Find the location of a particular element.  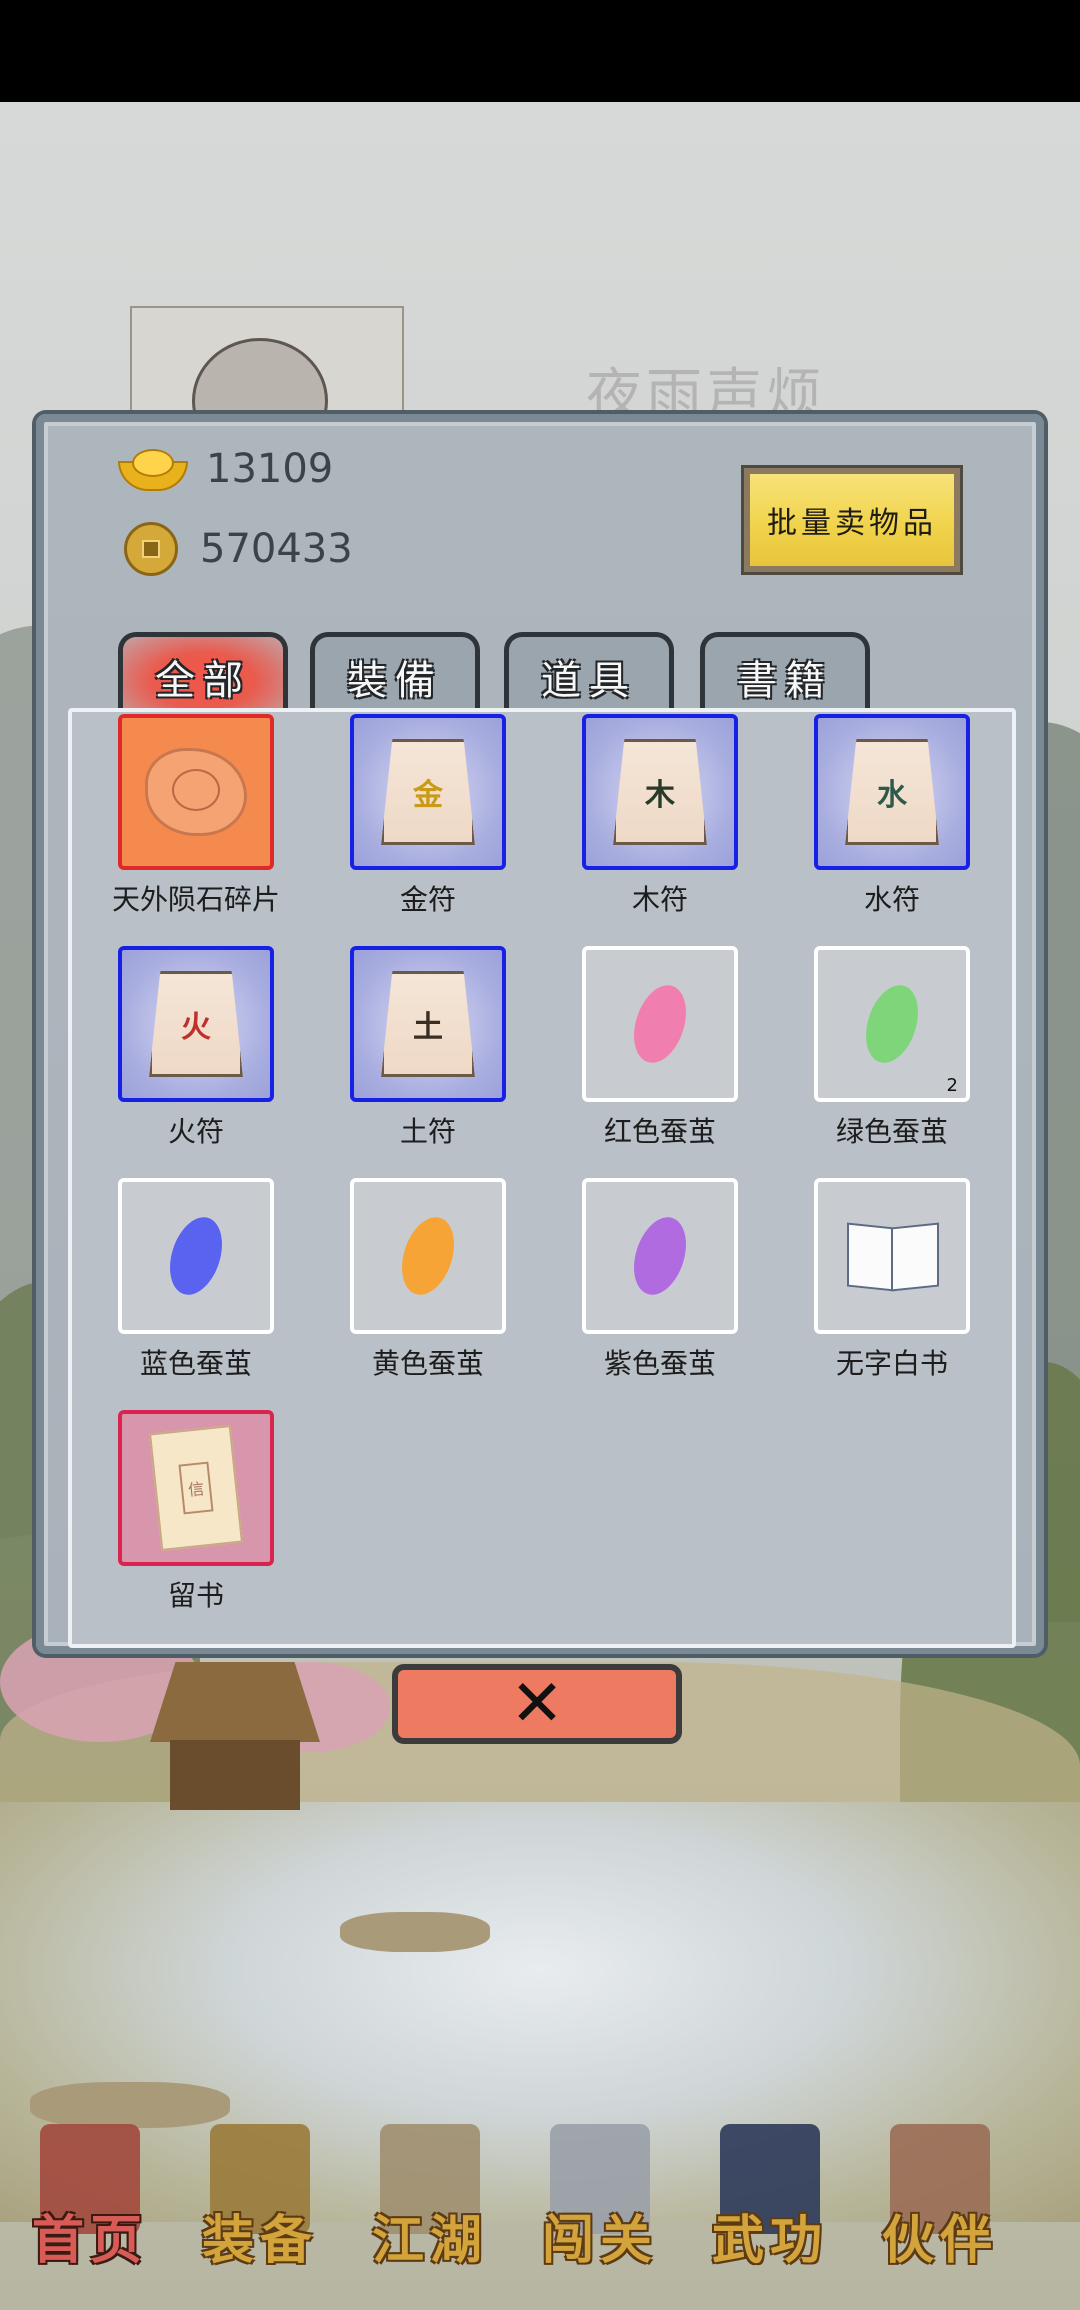

gold-amount: 13109 is located at coordinates (270, 469).